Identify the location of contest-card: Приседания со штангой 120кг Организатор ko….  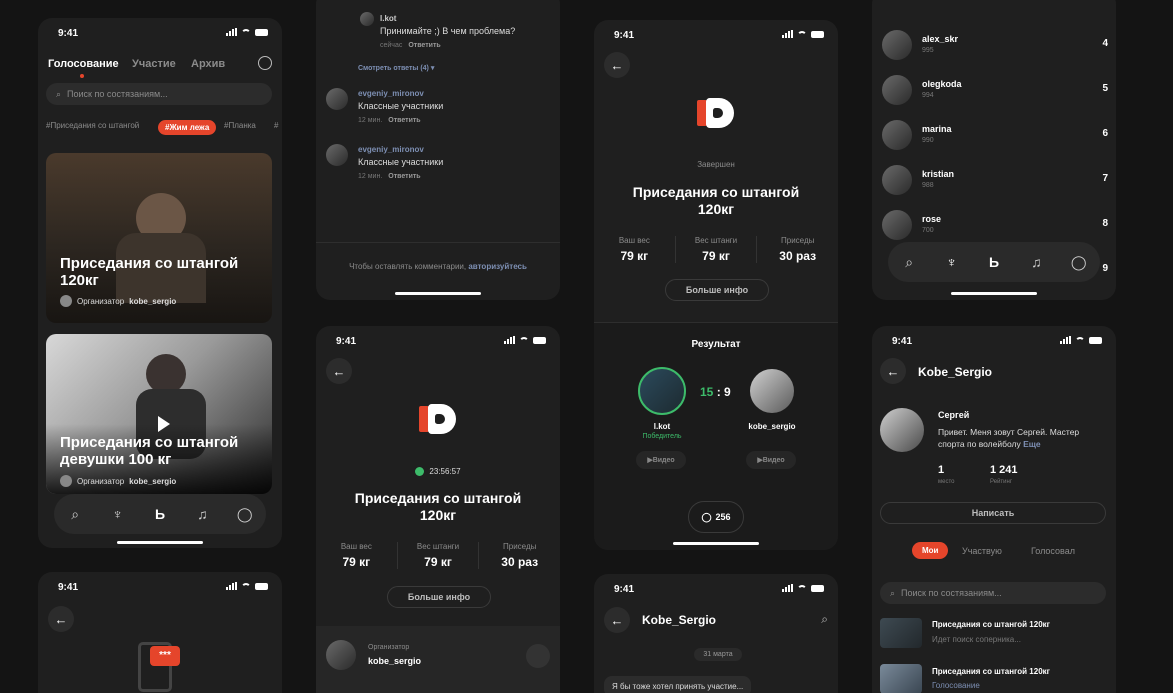
(159, 238).